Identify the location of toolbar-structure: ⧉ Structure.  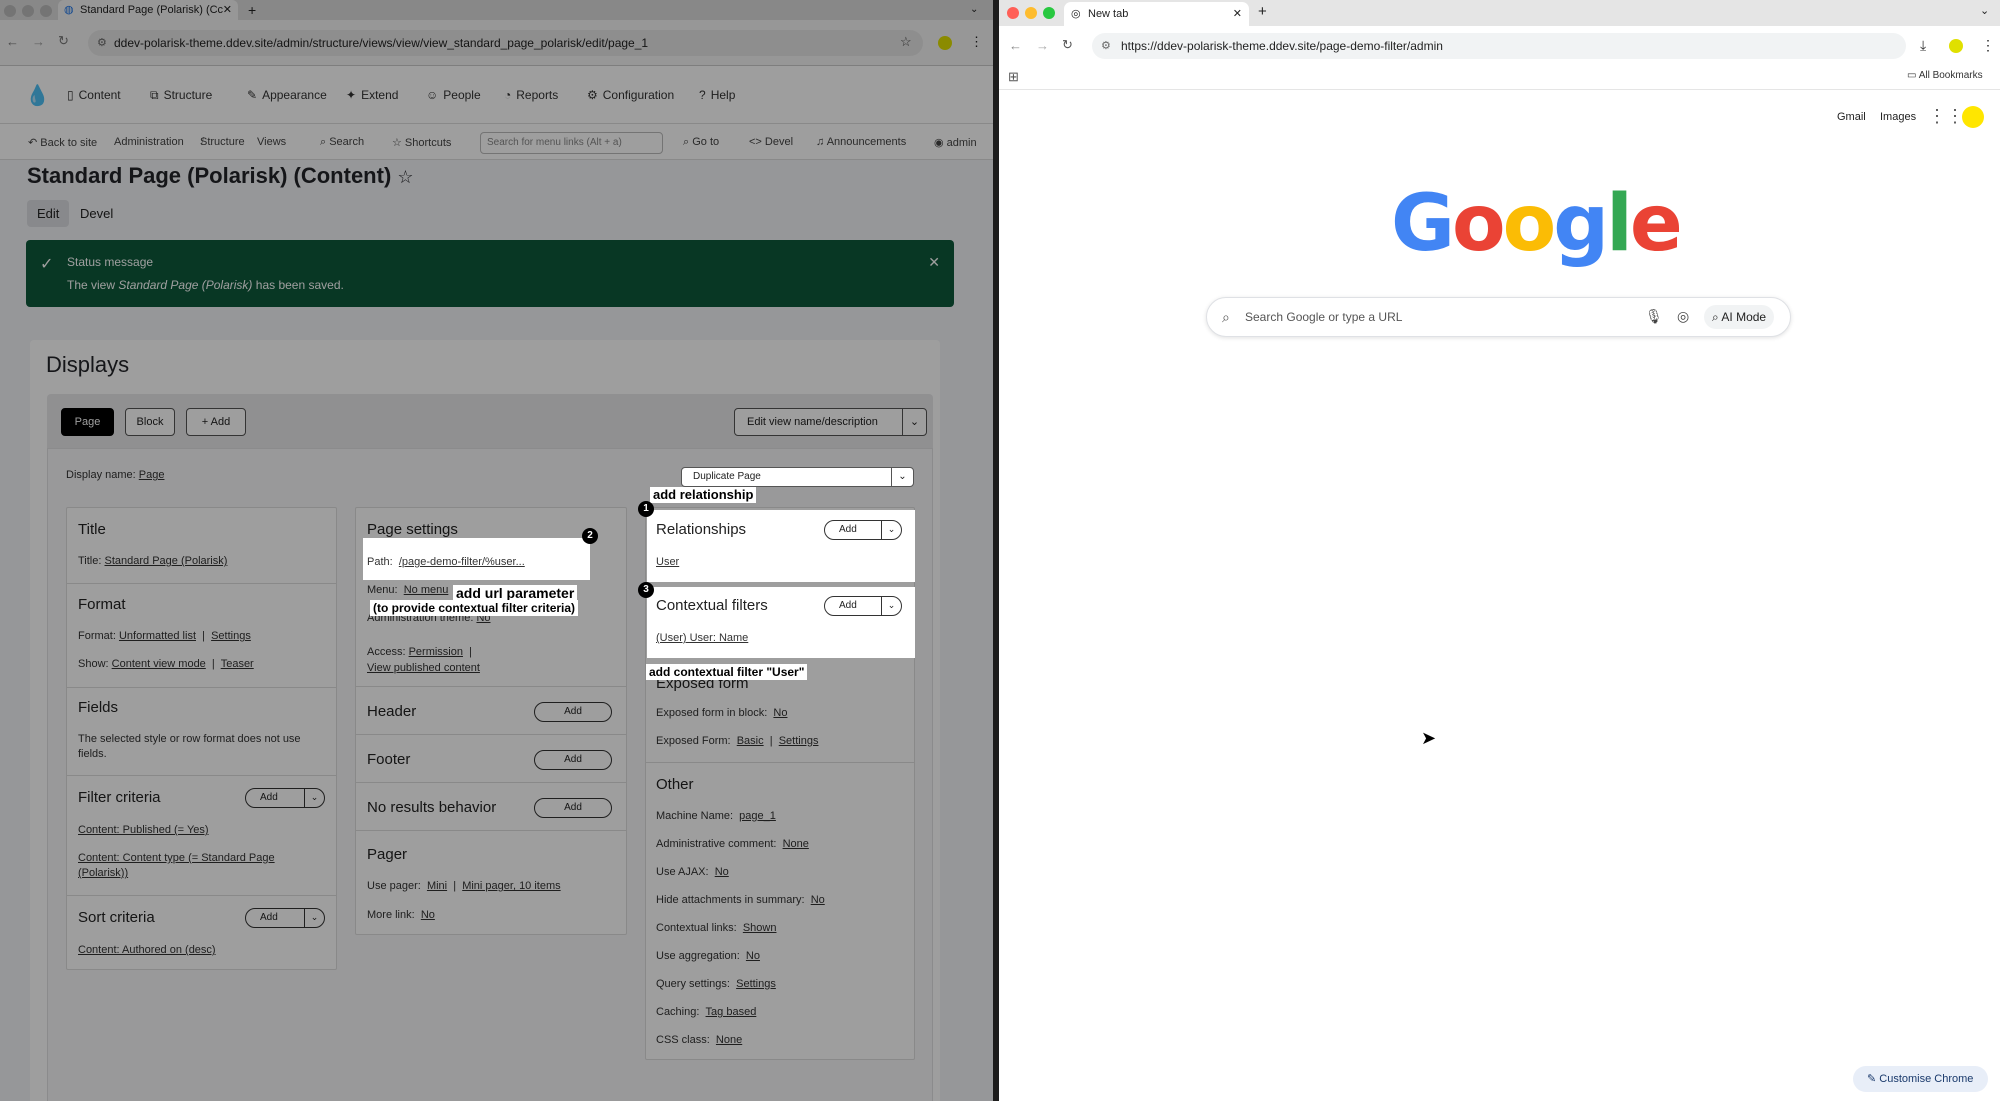
(181, 95).